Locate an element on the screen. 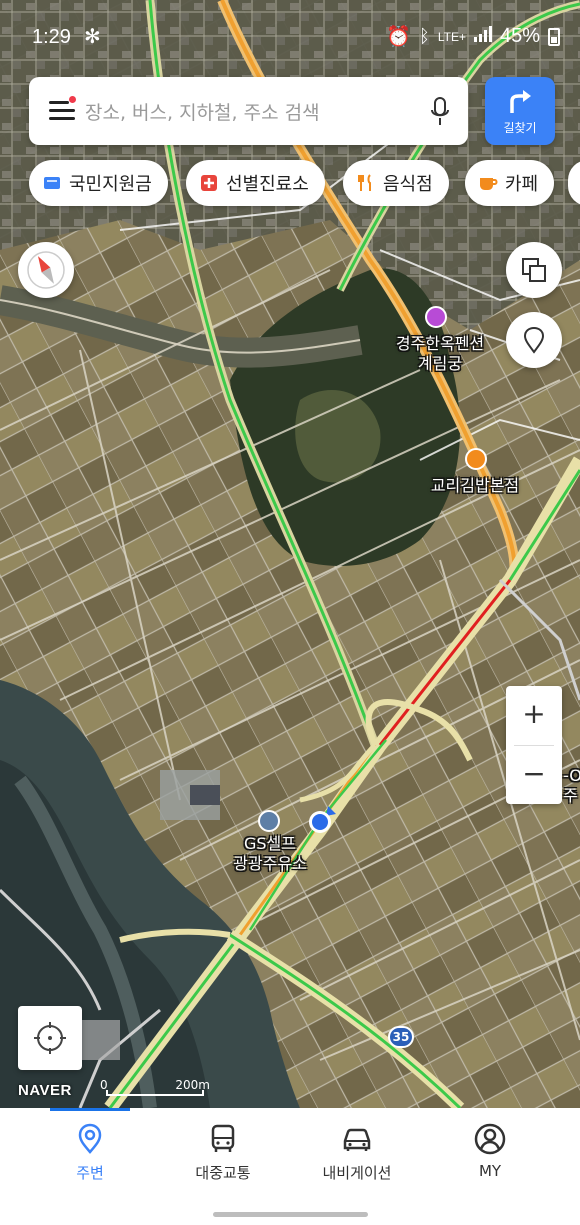  bluetooth-icon: ᛒ is located at coordinates (424, 36).